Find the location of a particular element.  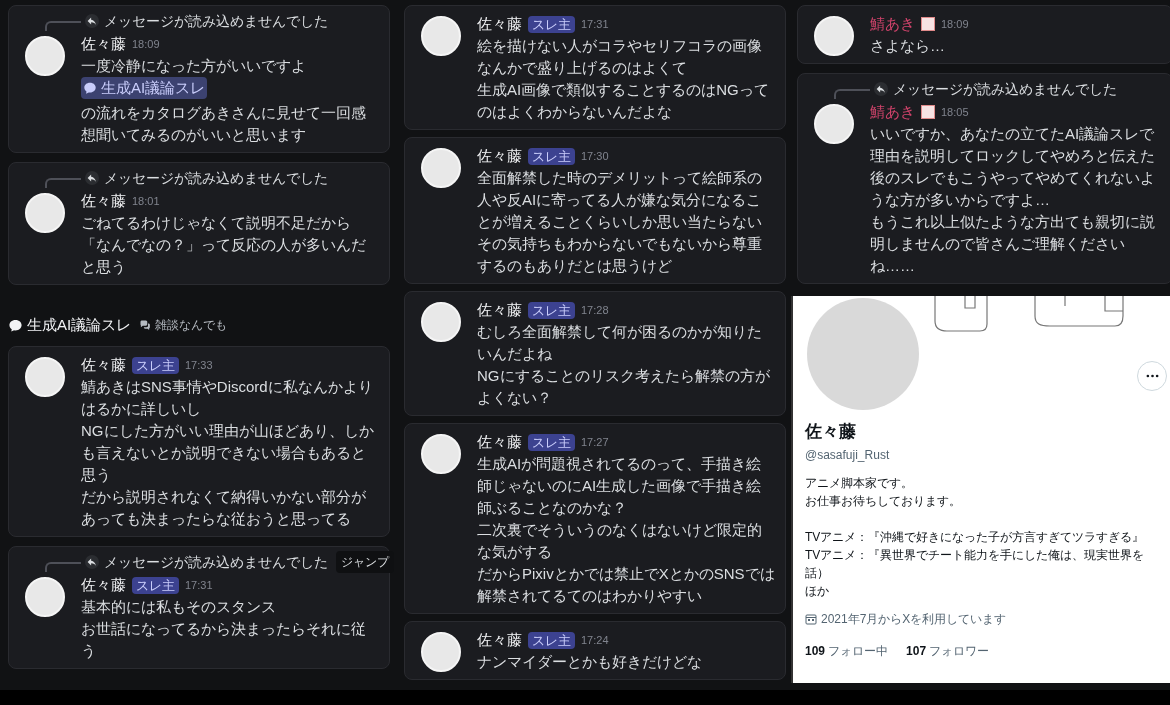

message-text: その気持ちもわからないでもないから尊重するのもありだとは思うけど is located at coordinates (620, 255).